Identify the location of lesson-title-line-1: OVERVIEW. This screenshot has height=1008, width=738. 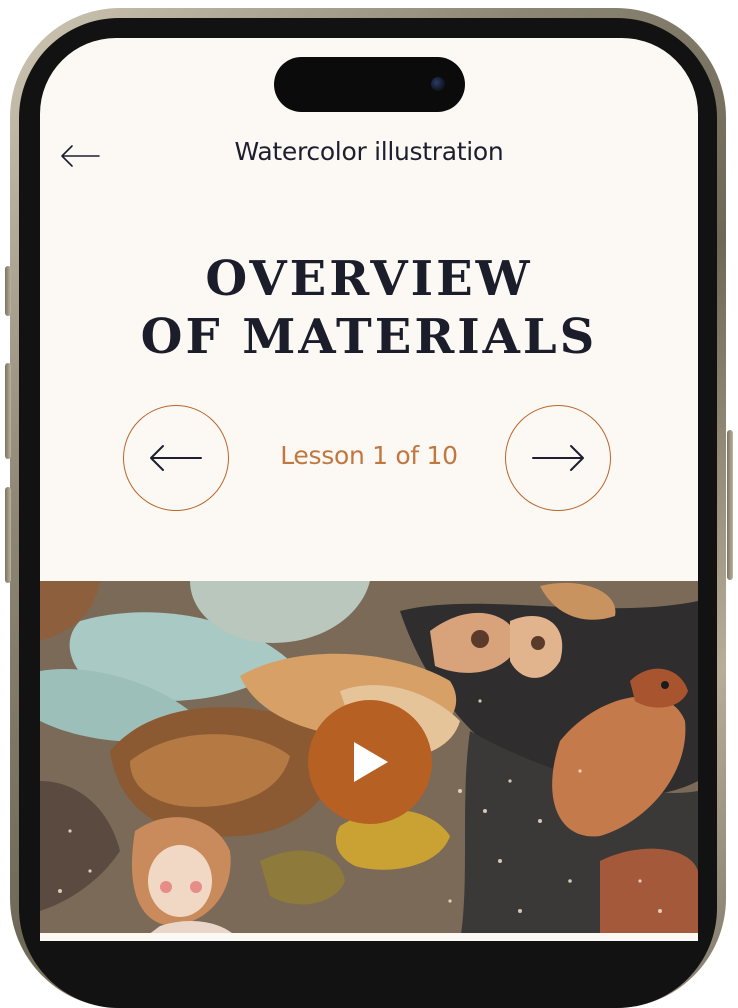
(369, 279).